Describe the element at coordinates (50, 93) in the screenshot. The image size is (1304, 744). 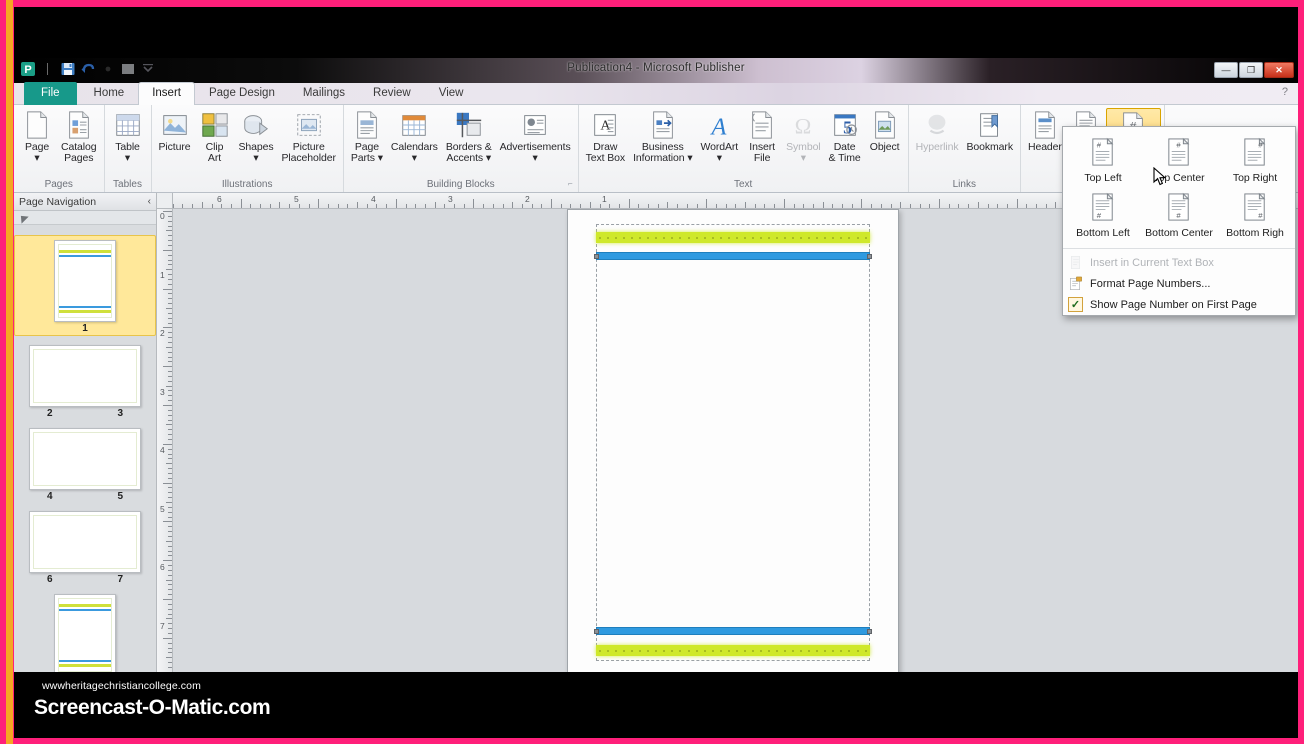
I see `tab-file: File` at that location.